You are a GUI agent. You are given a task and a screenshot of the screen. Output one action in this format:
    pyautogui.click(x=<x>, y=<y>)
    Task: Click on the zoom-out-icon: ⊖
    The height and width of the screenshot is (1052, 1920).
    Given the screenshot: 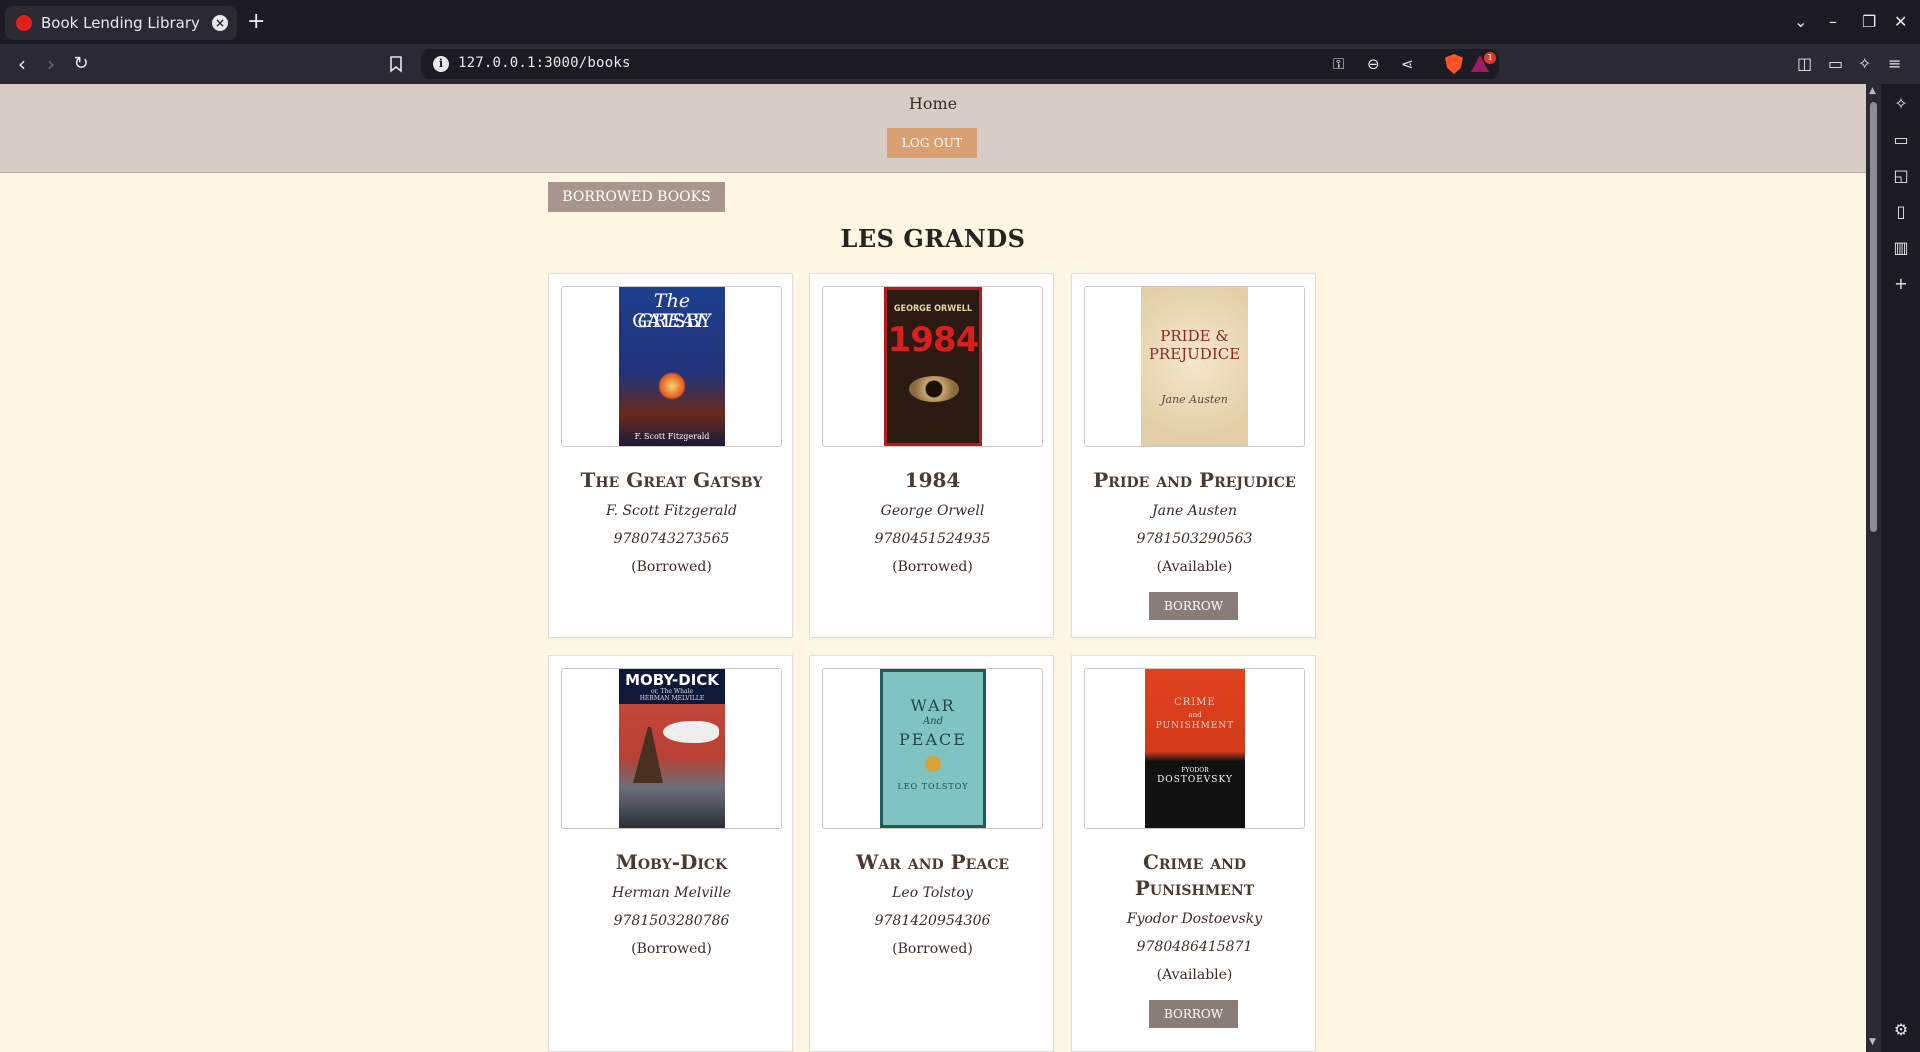 What is the action you would take?
    pyautogui.click(x=1373, y=64)
    